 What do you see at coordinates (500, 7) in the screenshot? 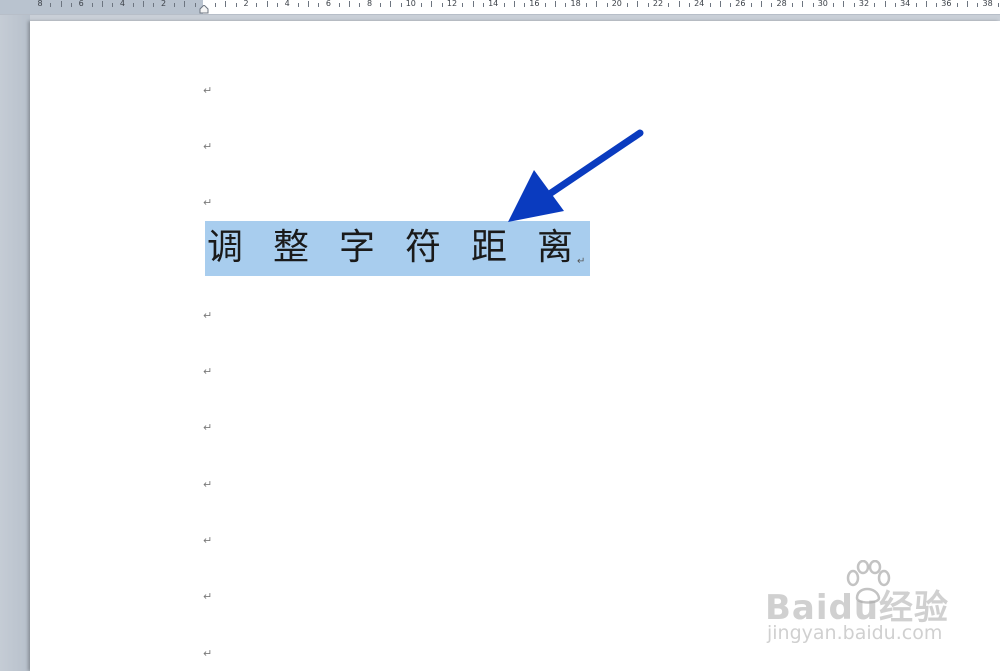
I see `horizontal-ruler: 8 6 4 2 2 4 6 8 10 12 14 16 18 20 22 24 26 28 30 32 34 36 38` at bounding box center [500, 7].